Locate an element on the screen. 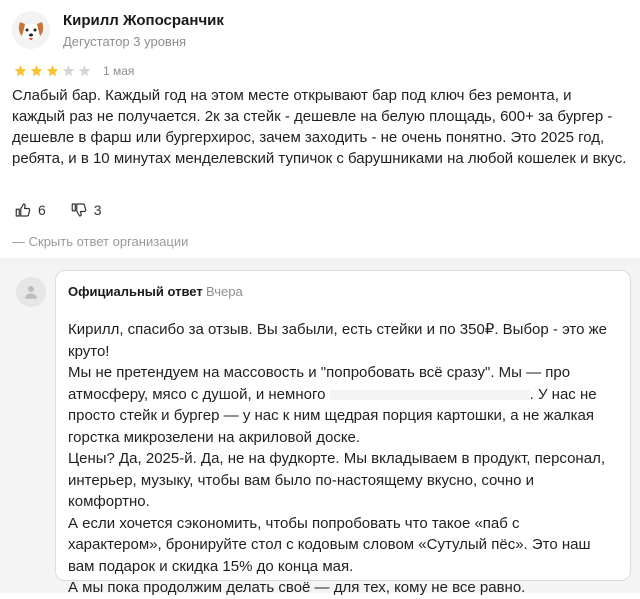  avatar is located at coordinates (31, 30).